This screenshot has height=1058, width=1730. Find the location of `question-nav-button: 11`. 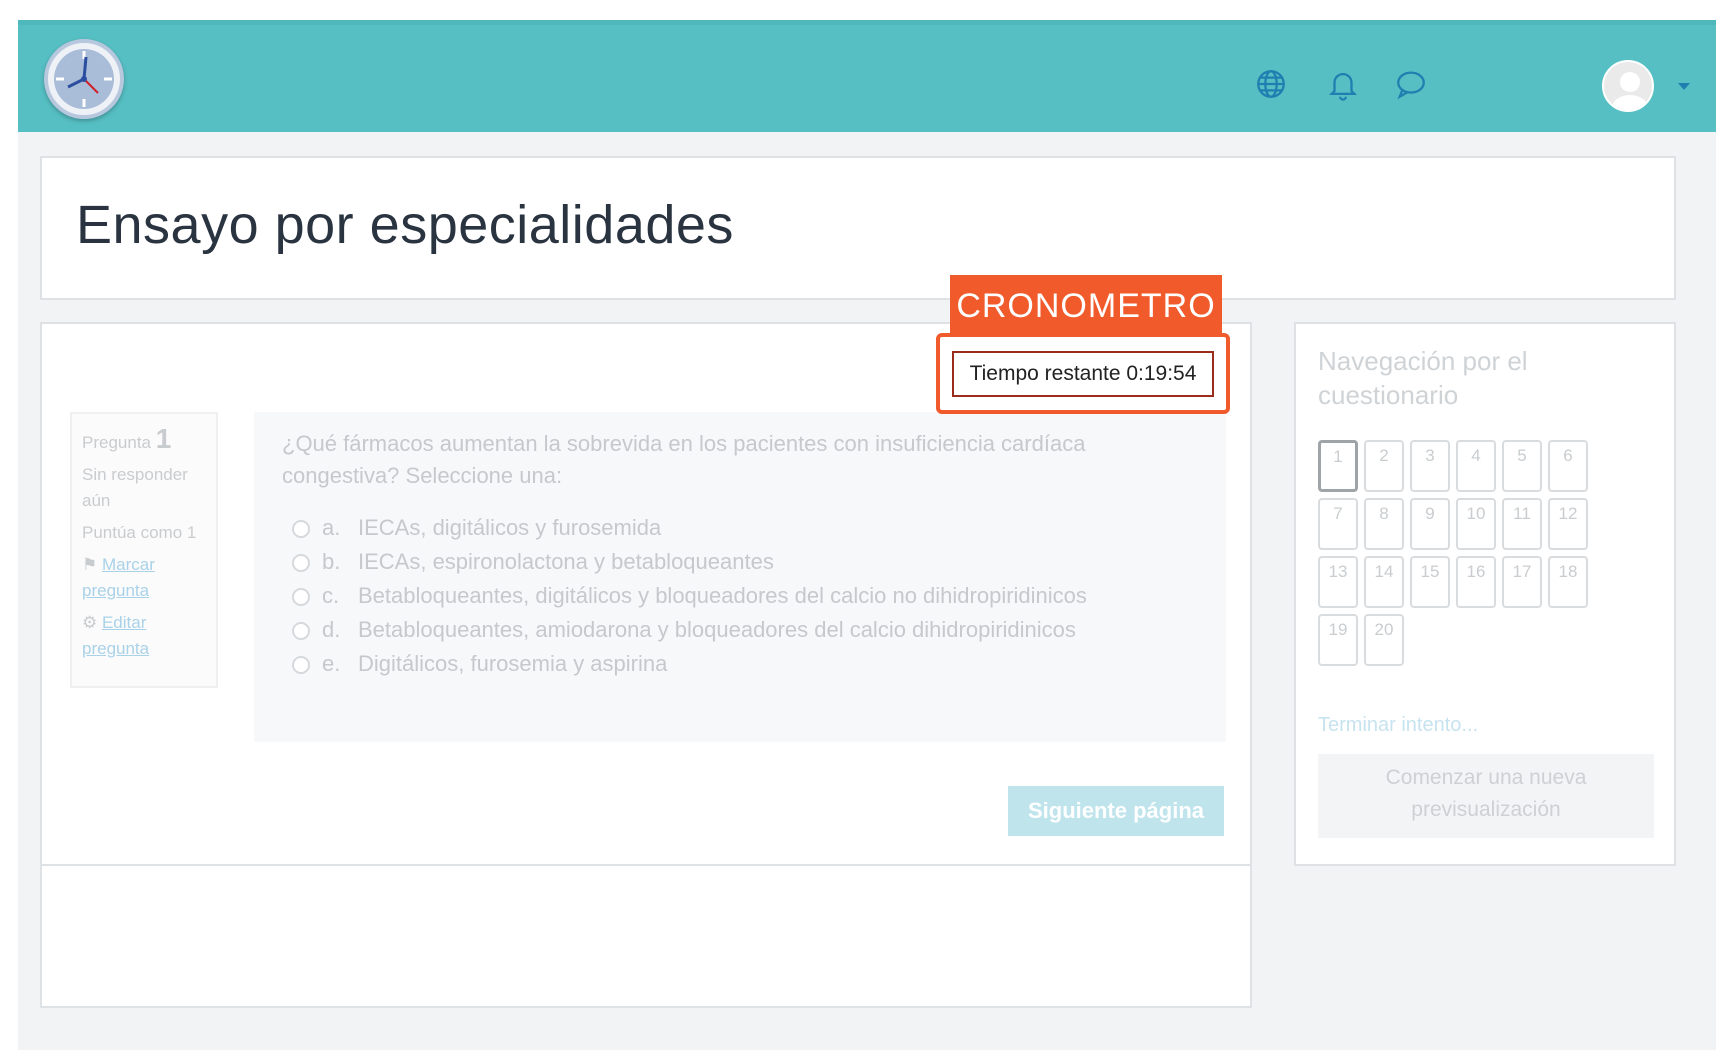

question-nav-button: 11 is located at coordinates (1522, 524).